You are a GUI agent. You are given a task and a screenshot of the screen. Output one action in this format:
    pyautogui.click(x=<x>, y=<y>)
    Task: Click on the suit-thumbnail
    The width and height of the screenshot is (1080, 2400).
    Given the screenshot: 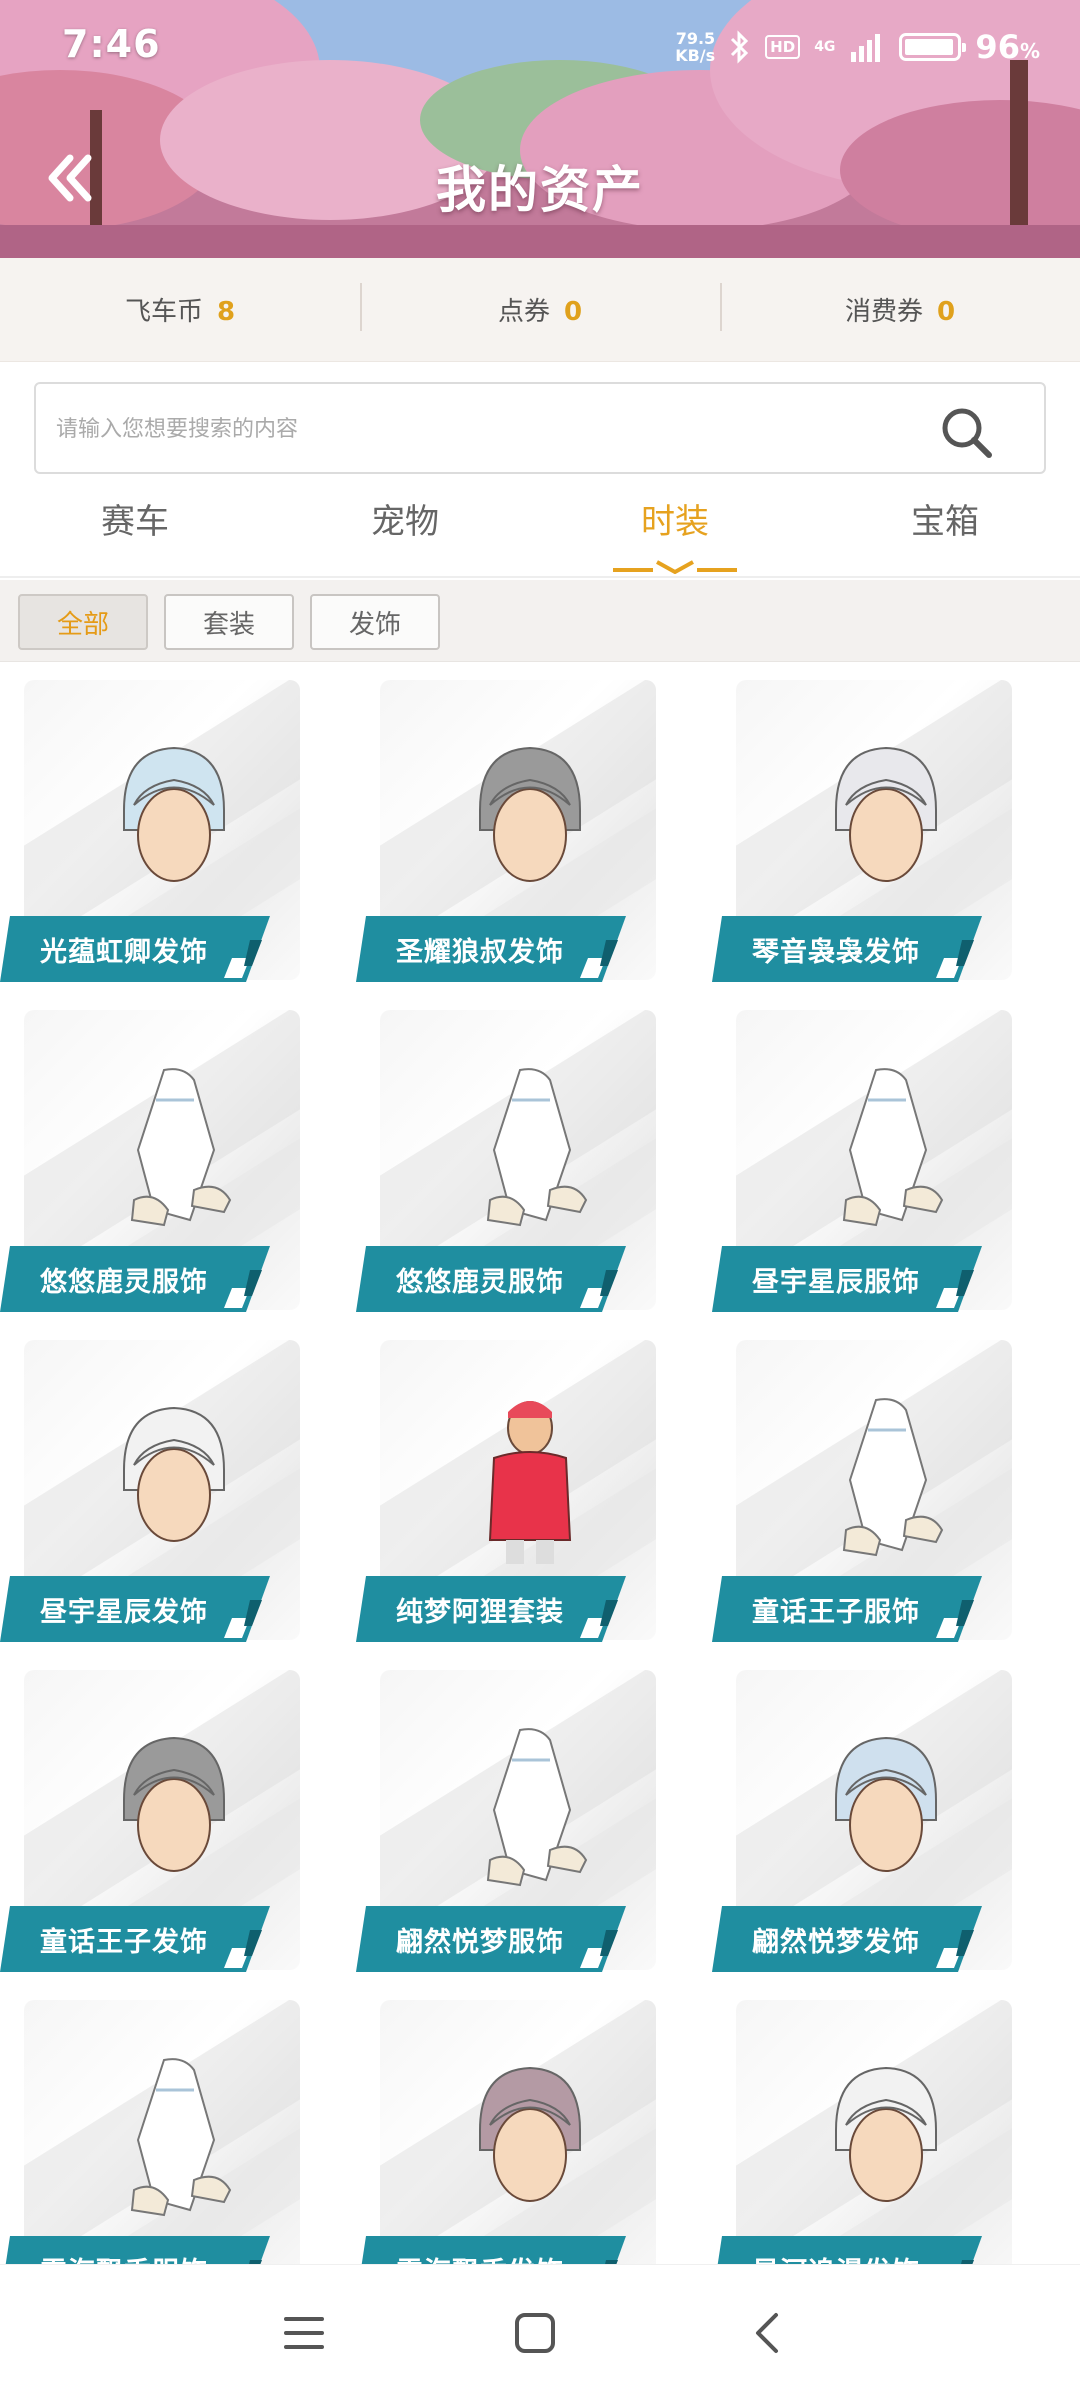 What is the action you would take?
    pyautogui.click(x=530, y=1482)
    